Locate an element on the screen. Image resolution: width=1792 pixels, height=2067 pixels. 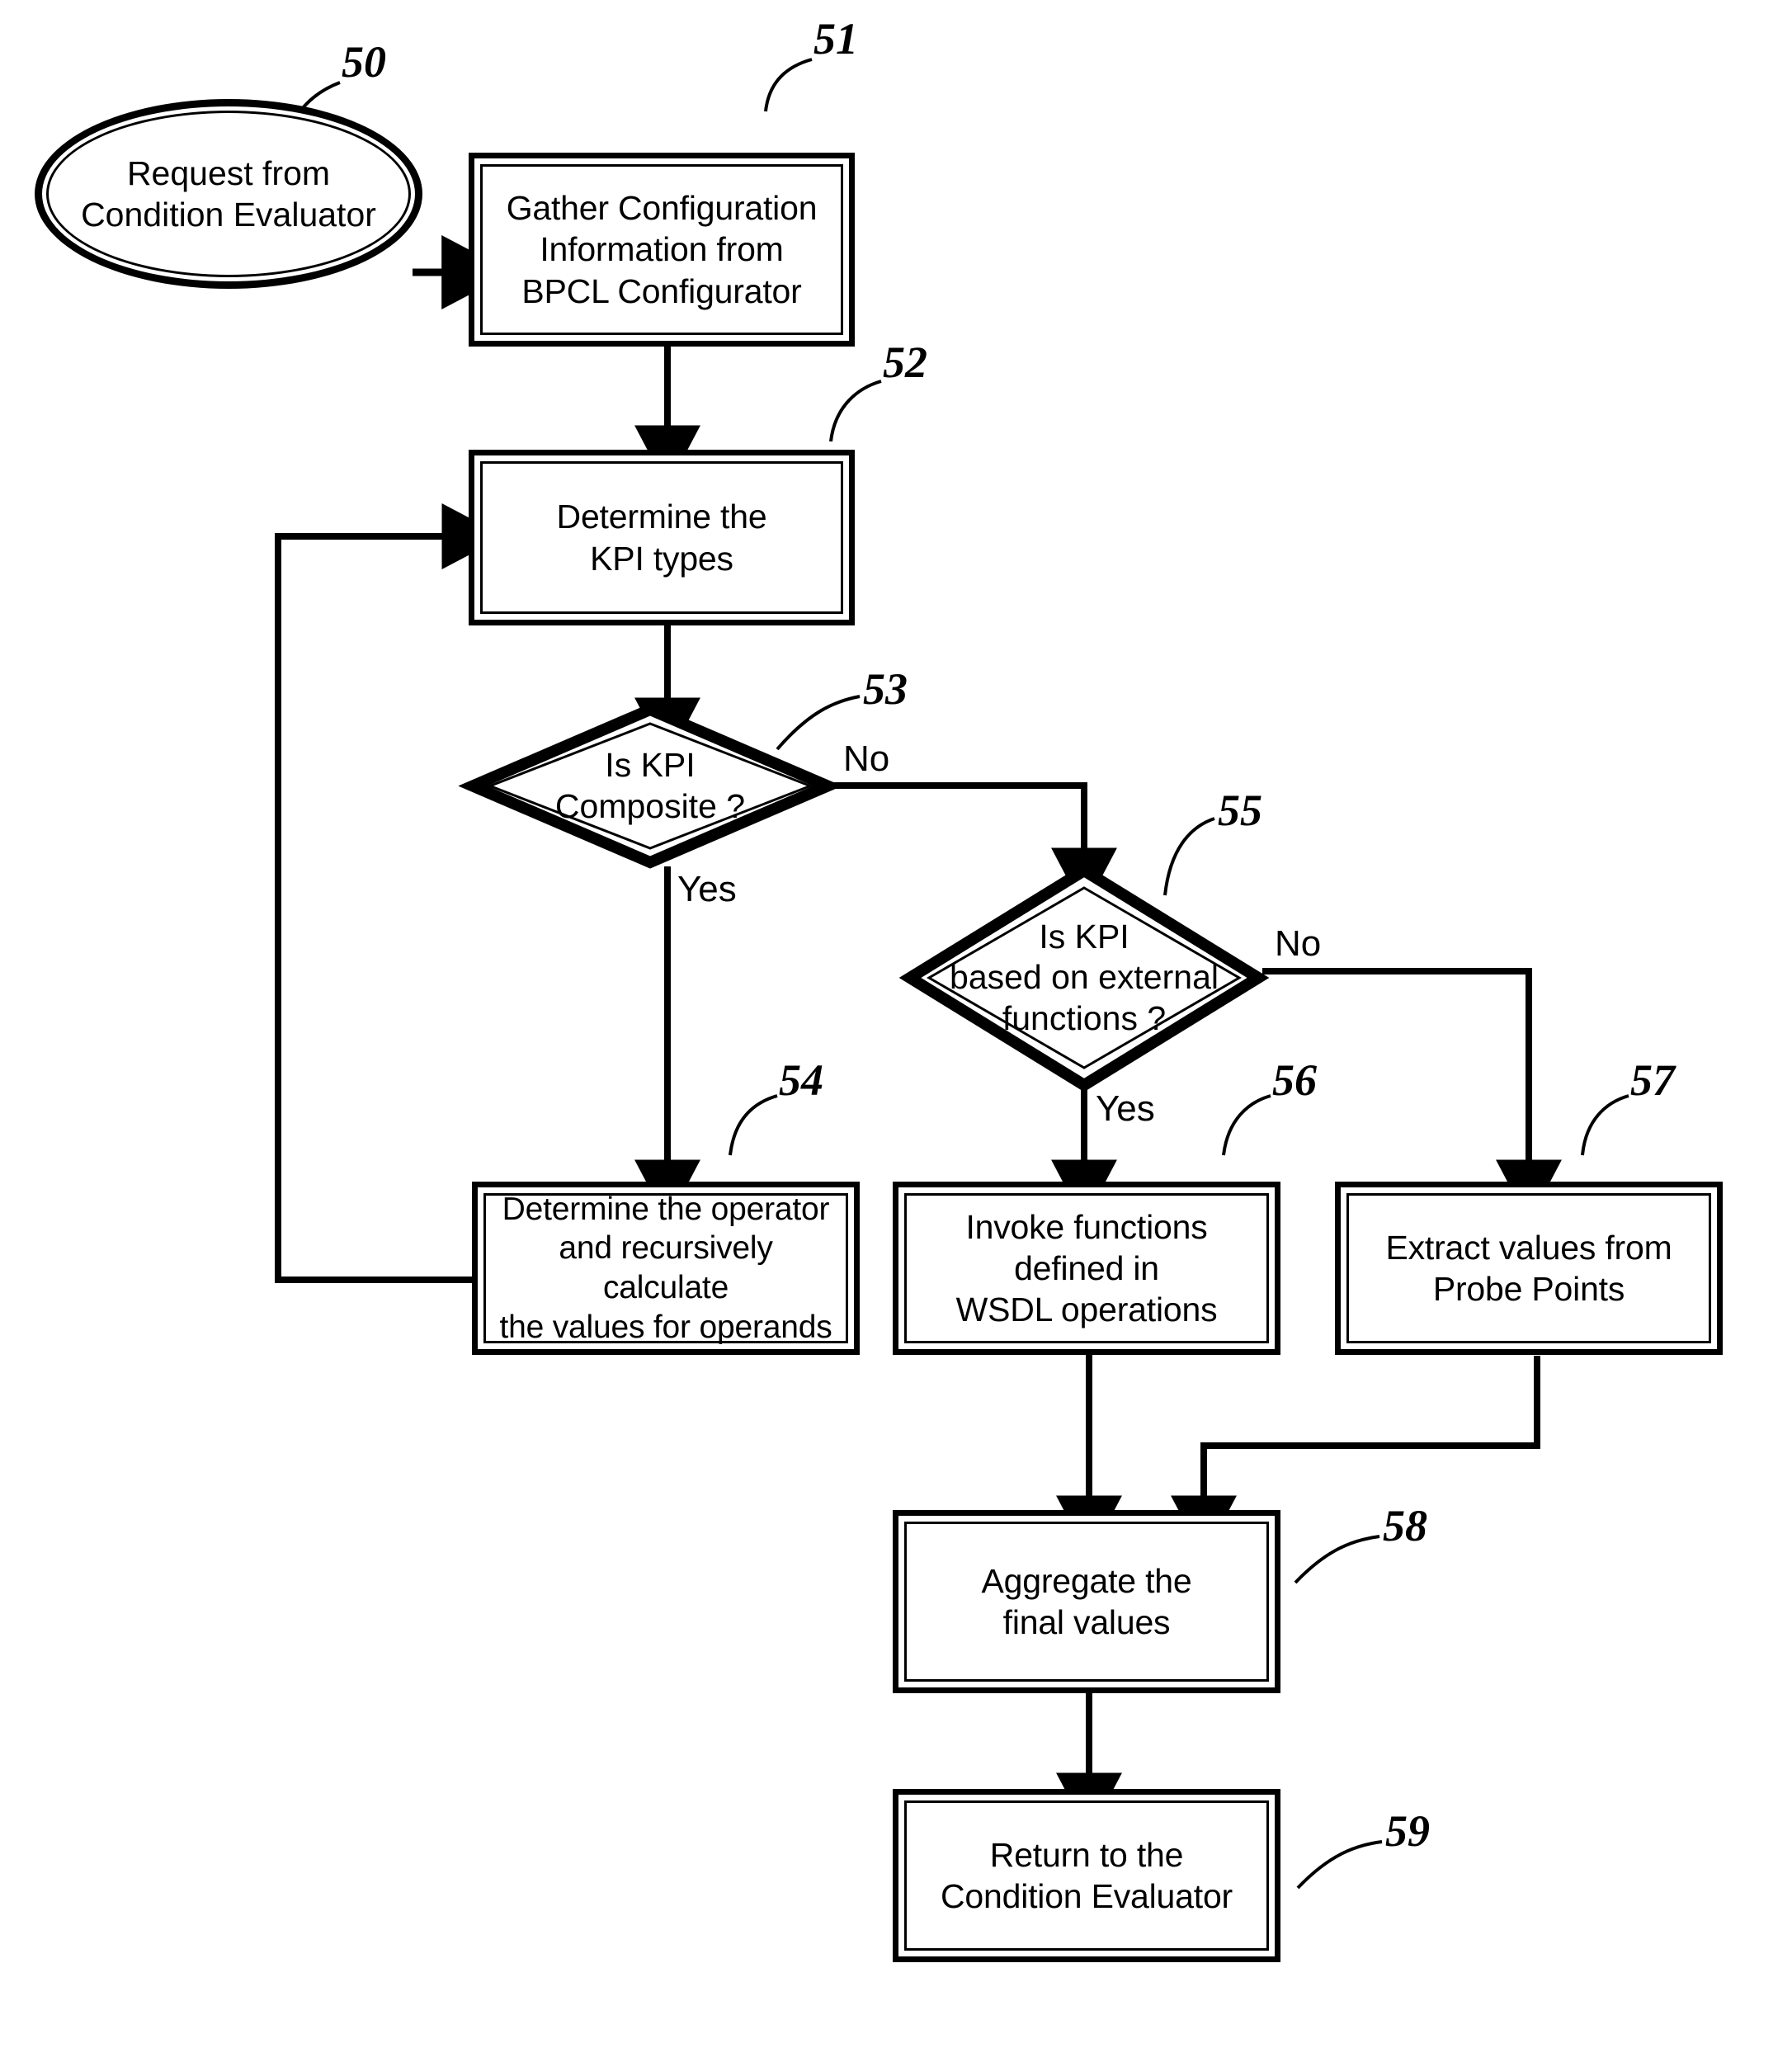
terminator-inner-border: Request from Condition Evaluator is located at coordinates (228, 194).